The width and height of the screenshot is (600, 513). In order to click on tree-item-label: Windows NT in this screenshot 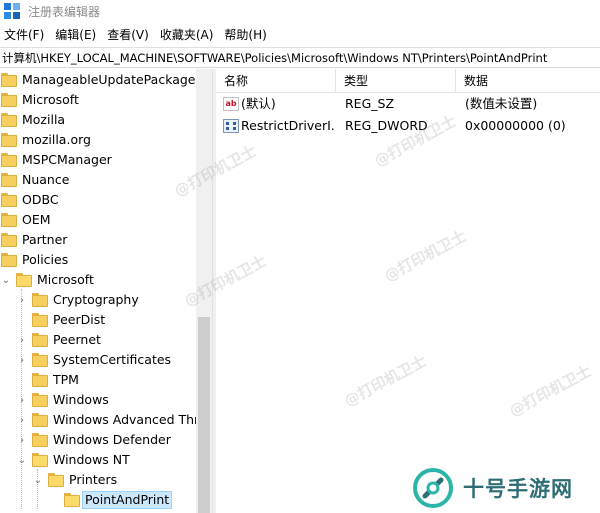, I will do `click(91, 459)`.